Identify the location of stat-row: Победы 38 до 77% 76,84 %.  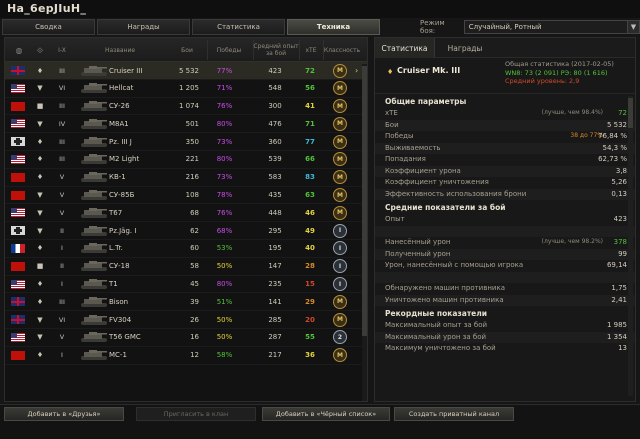
(505, 137).